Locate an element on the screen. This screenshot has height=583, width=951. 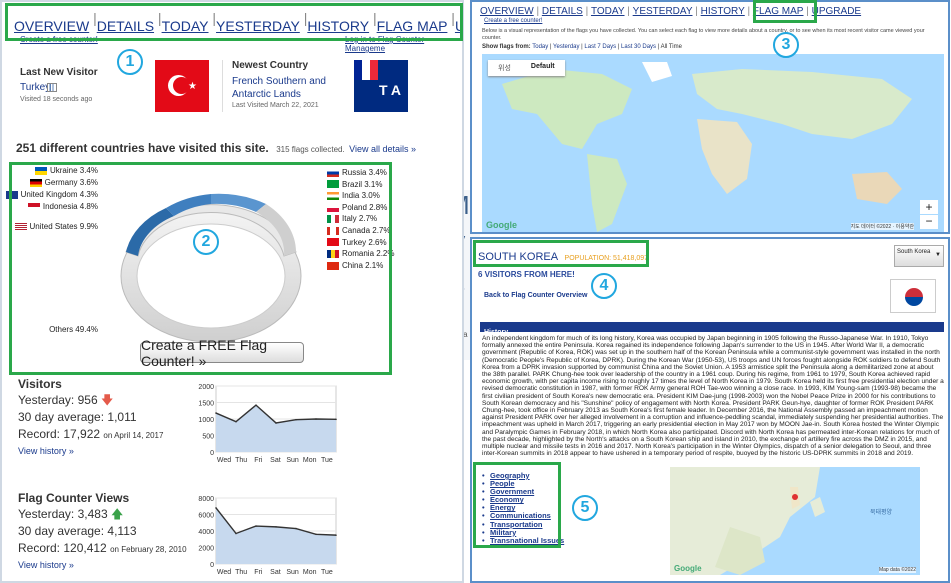
nav-overview: OVERVIEW is located at coordinates (507, 11).